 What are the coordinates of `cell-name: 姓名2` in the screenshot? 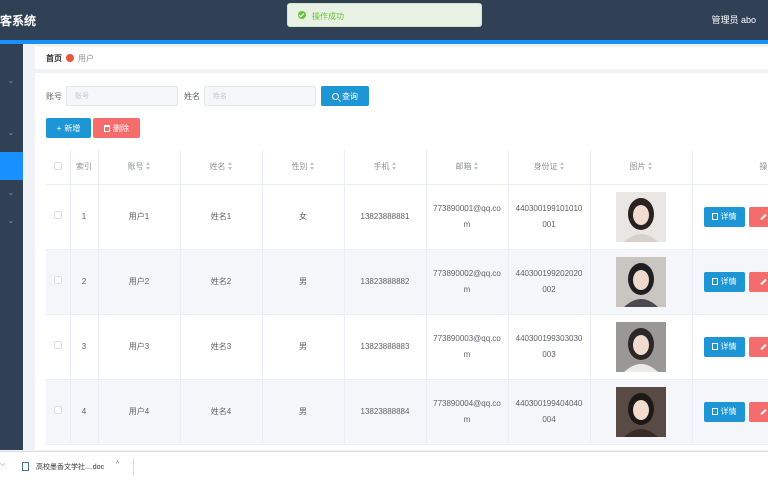 It's located at (221, 282).